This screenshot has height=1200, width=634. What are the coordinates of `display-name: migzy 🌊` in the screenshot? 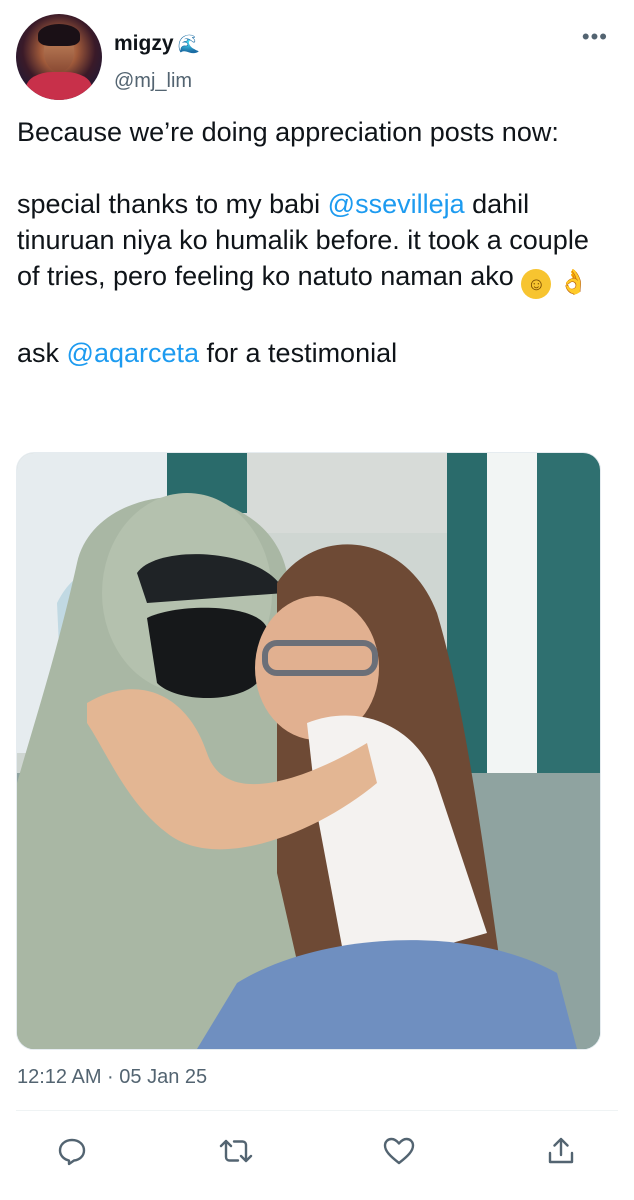 It's located at (157, 44).